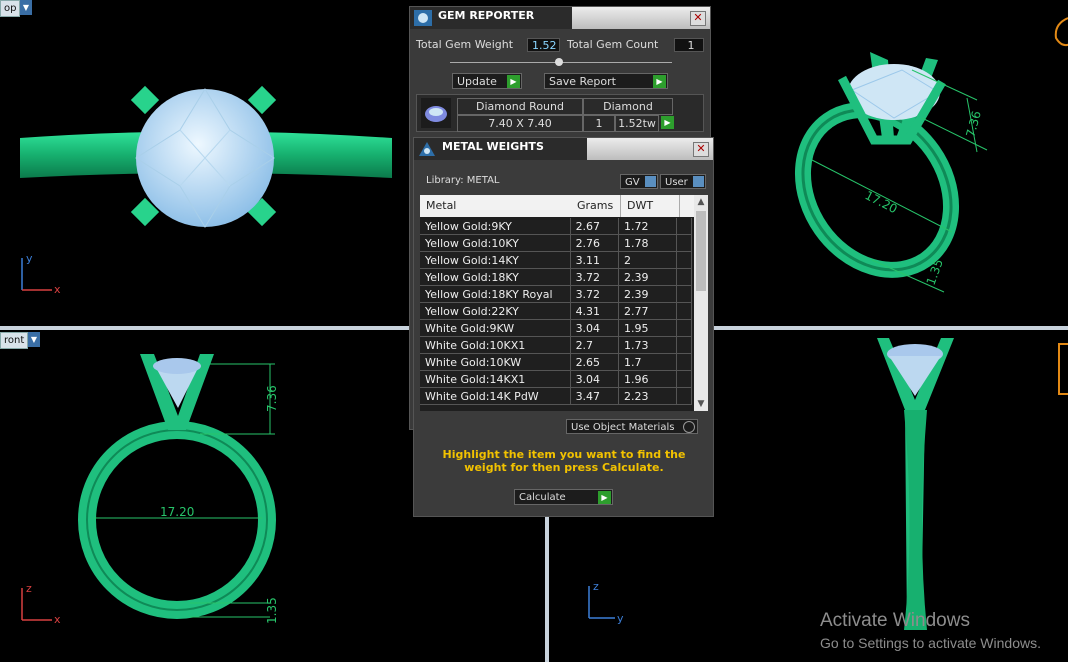 This screenshot has height=662, width=1068. Describe the element at coordinates (647, 345) in the screenshot. I see `dwt-cell: 1.73` at that location.